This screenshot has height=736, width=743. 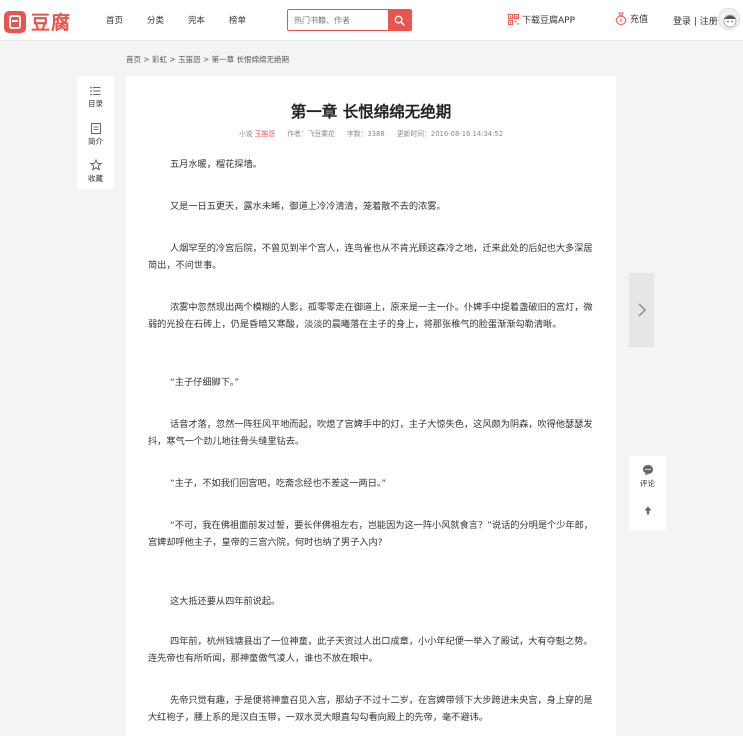 I want to click on favorite-button: 收藏, so click(x=95, y=171).